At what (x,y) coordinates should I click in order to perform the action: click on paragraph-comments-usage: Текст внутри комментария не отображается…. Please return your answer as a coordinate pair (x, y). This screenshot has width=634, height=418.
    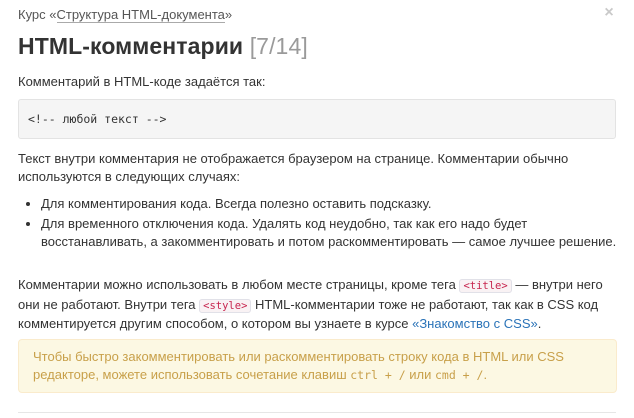
    Looking at the image, I should click on (293, 167).